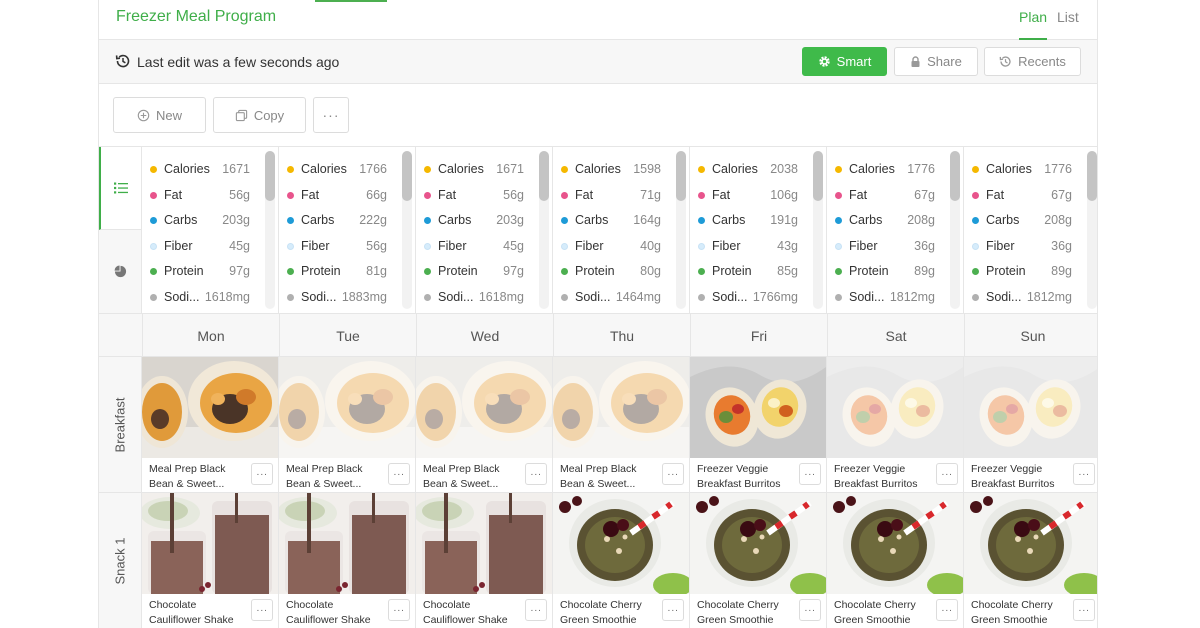  Describe the element at coordinates (120, 271) in the screenshot. I see `nutrition-chart-tab` at that location.